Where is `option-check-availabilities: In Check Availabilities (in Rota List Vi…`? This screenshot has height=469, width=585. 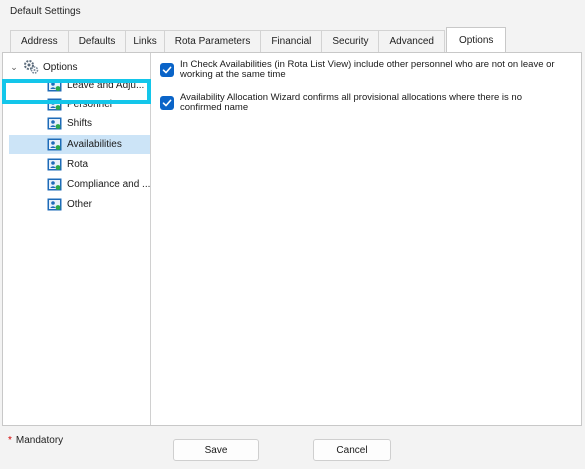 option-check-availabilities: In Check Availabilities (in Rota List Vi… is located at coordinates (360, 70).